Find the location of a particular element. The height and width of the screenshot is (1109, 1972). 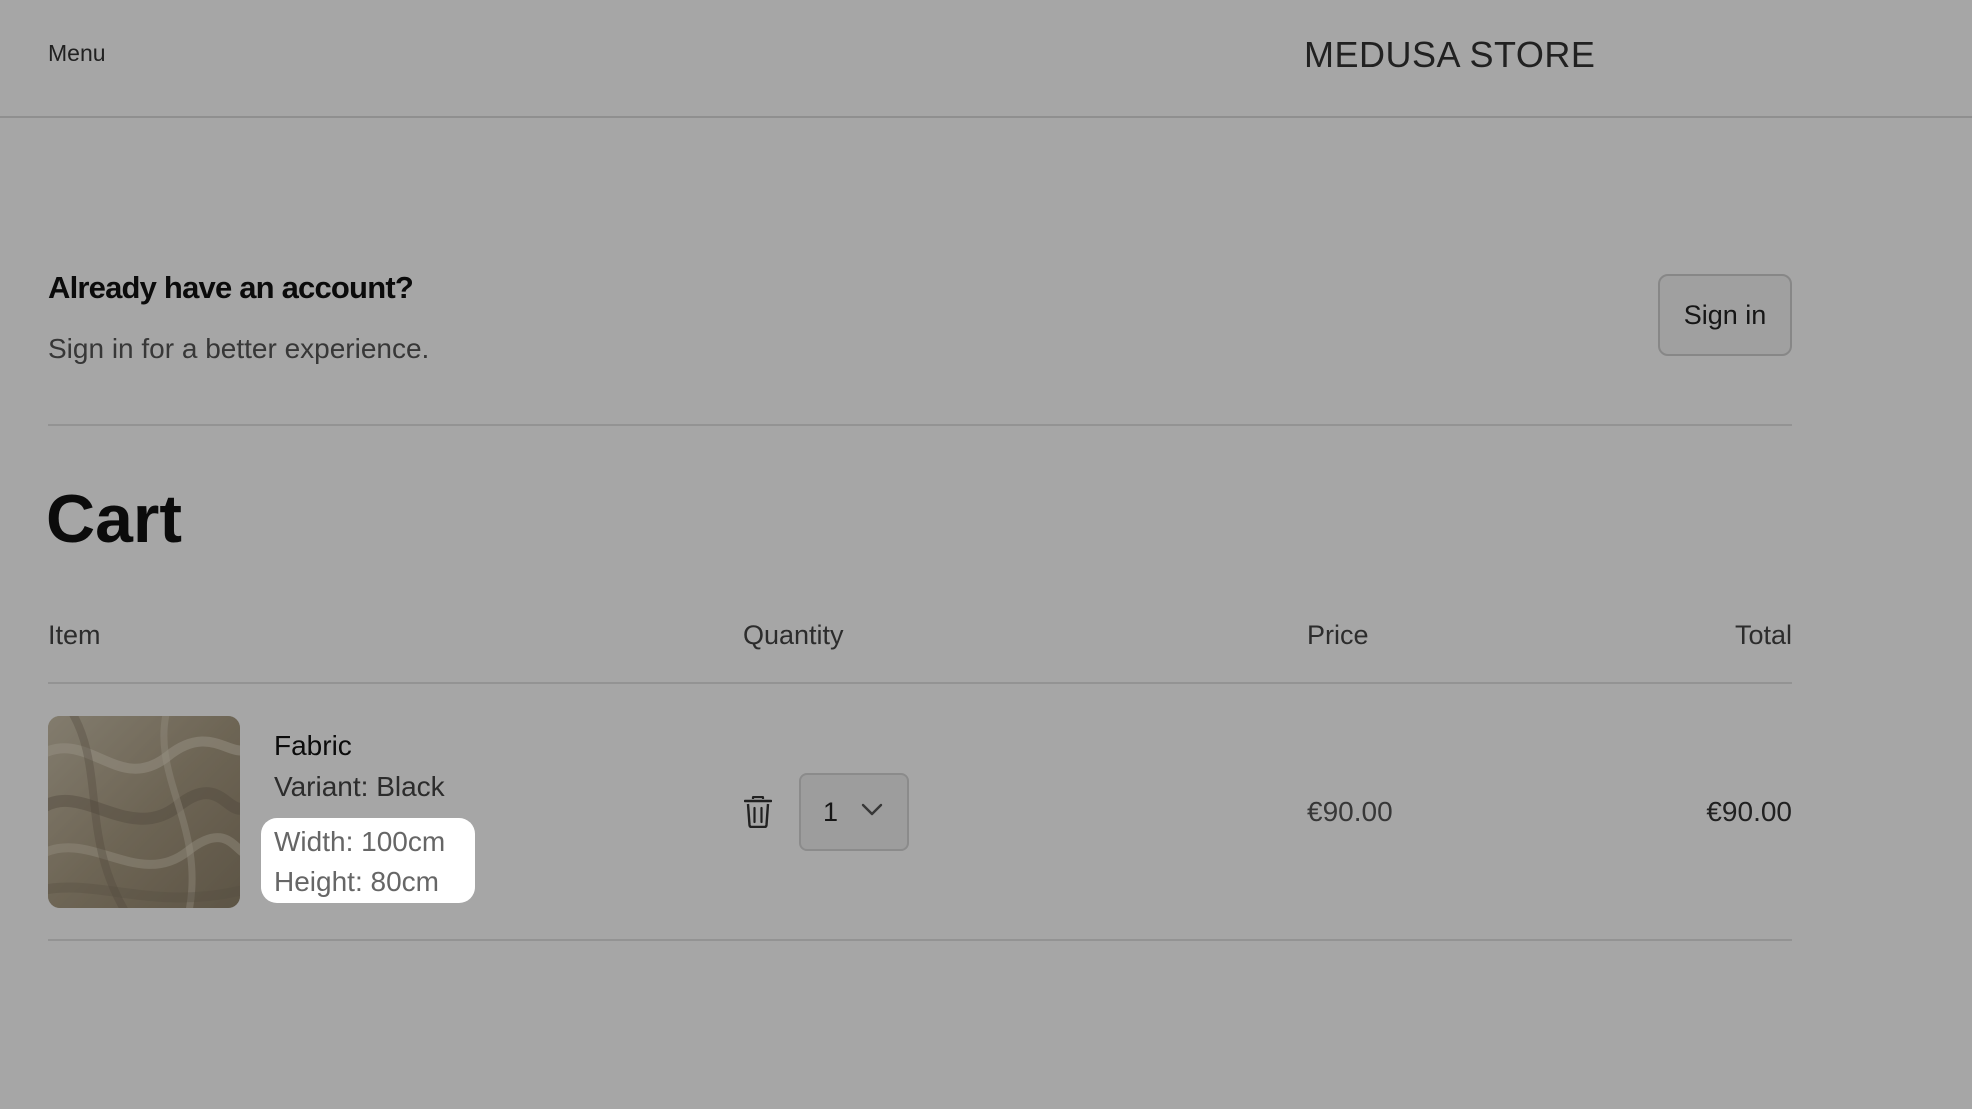

attributes-highlight: Width: 100cm Height: 80cm is located at coordinates (368, 860).